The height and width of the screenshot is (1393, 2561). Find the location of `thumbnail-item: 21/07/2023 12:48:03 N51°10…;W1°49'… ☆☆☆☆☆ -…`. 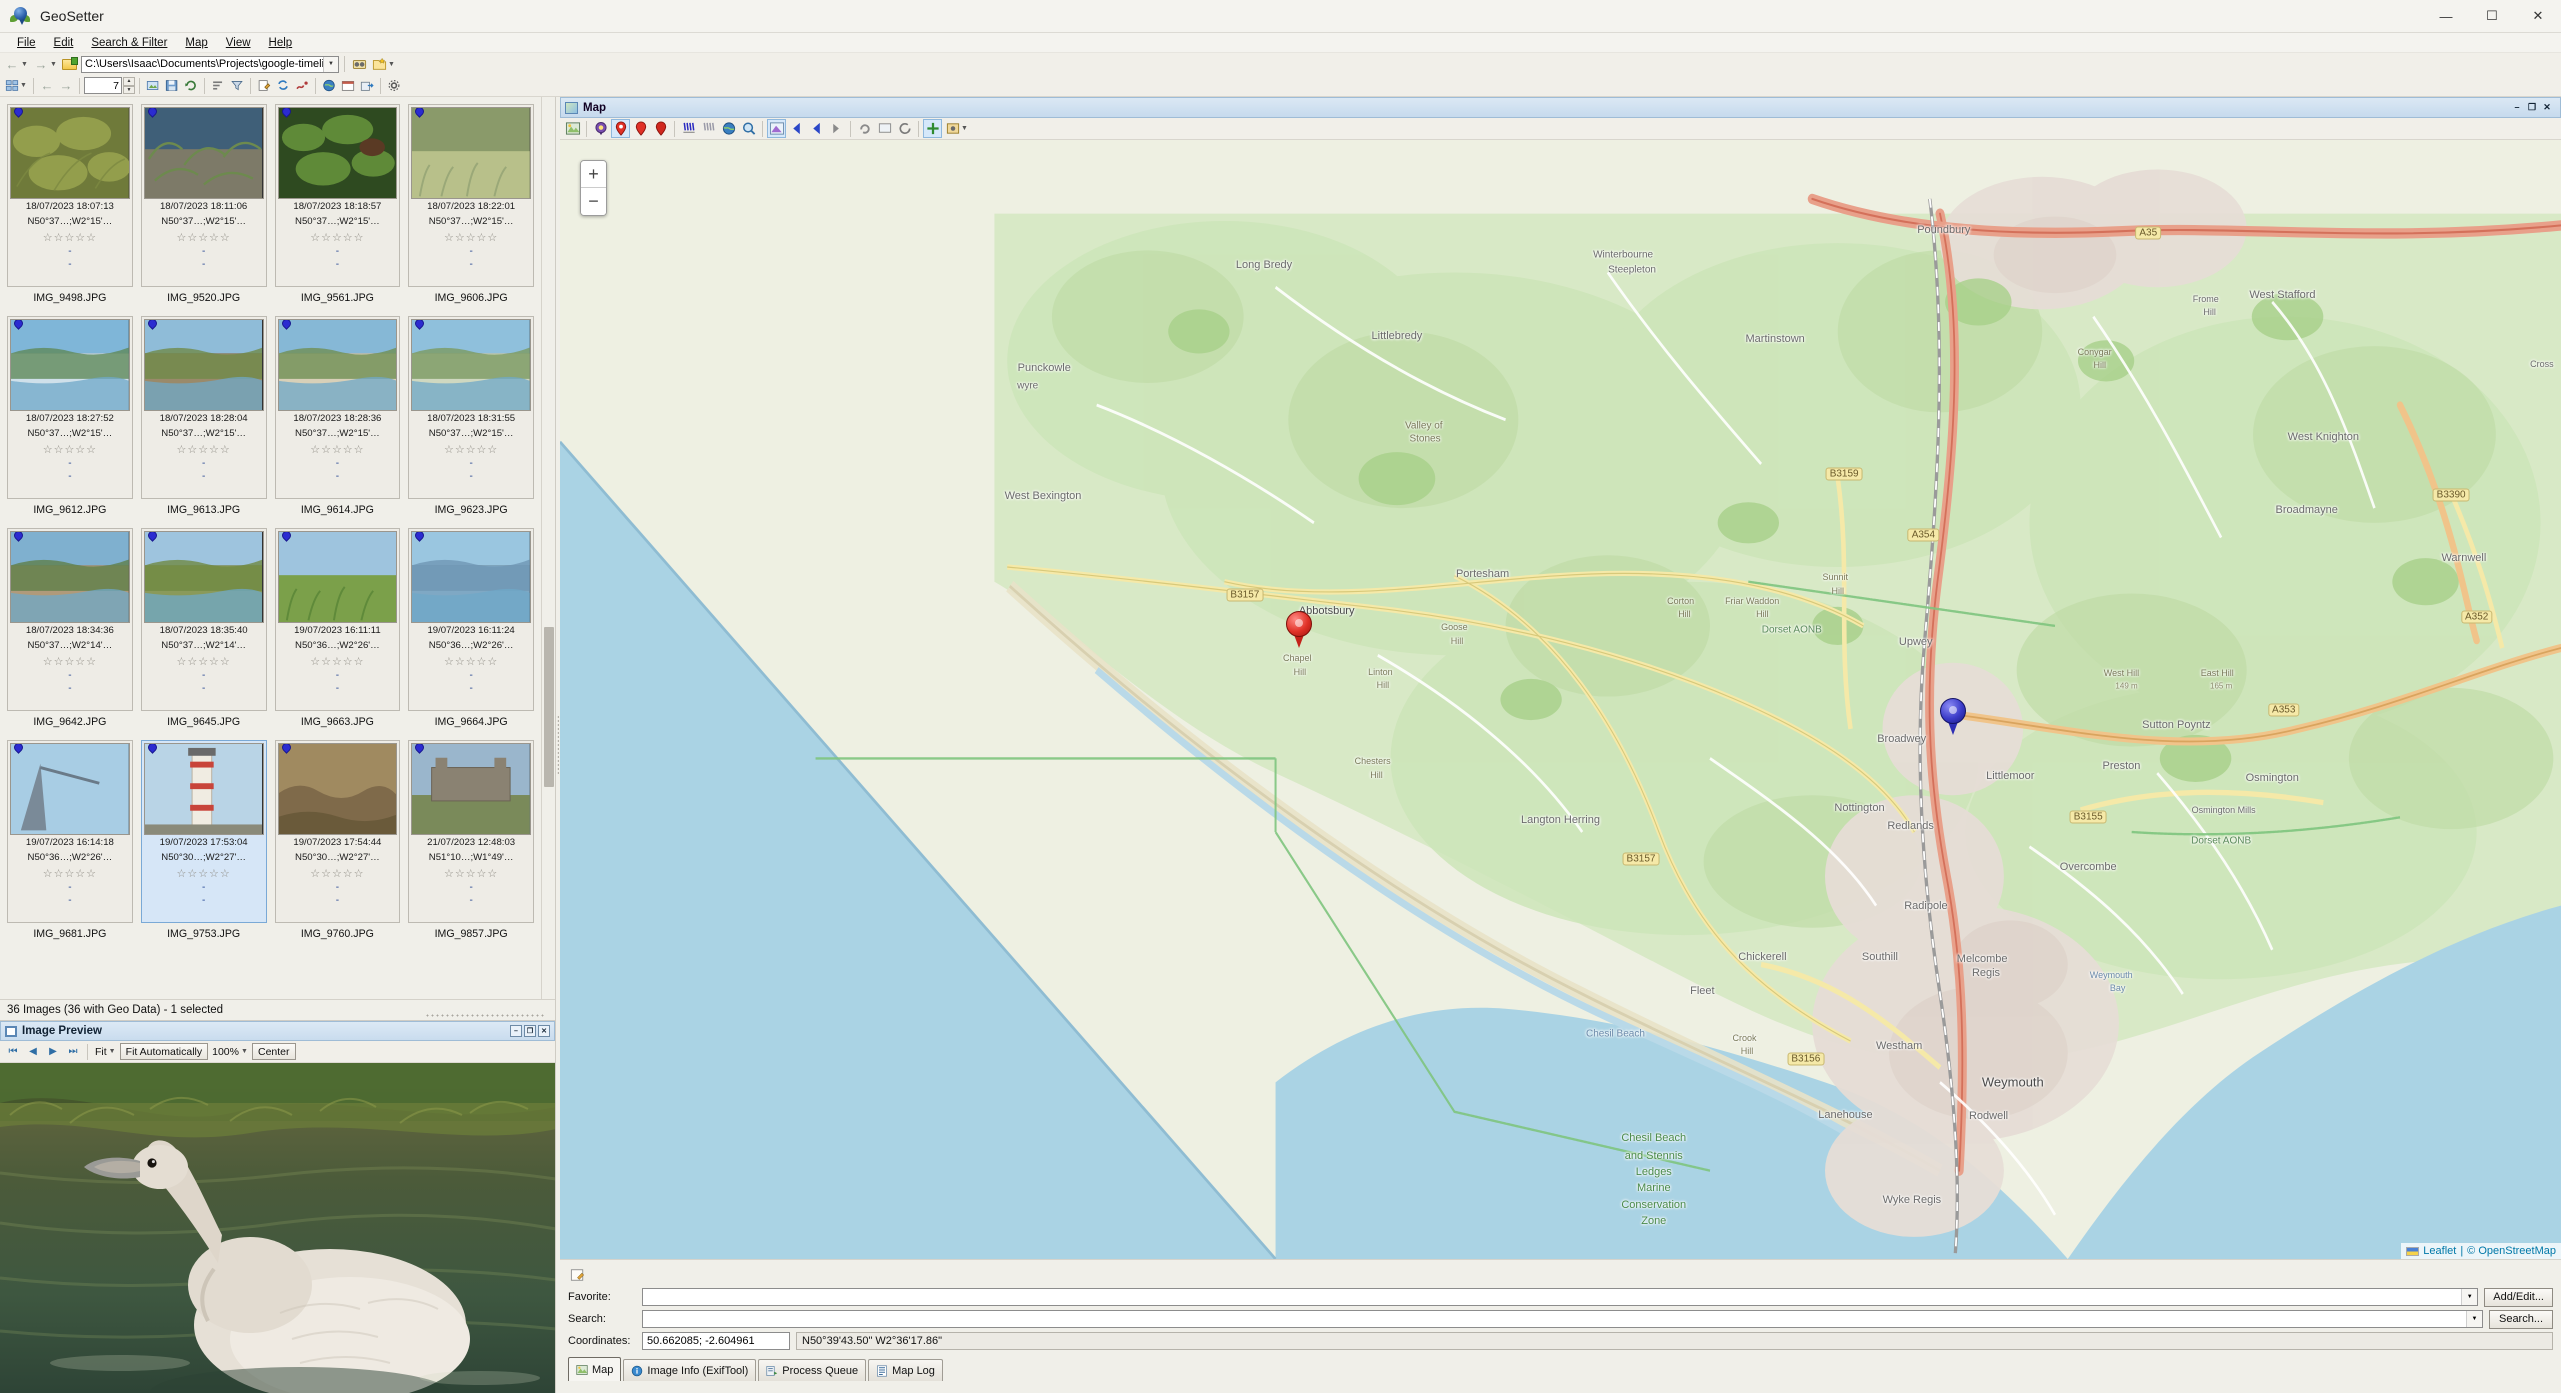

thumbnail-item: 21/07/2023 12:48:03 N51°10…;W1°49'… ☆☆☆☆☆ -… is located at coordinates (472, 843).